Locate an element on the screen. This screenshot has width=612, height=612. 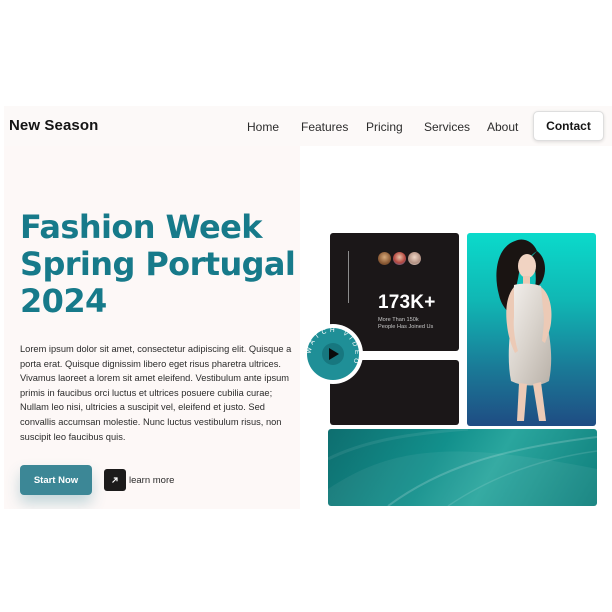
start-now-button: Start Now is located at coordinates (56, 480).